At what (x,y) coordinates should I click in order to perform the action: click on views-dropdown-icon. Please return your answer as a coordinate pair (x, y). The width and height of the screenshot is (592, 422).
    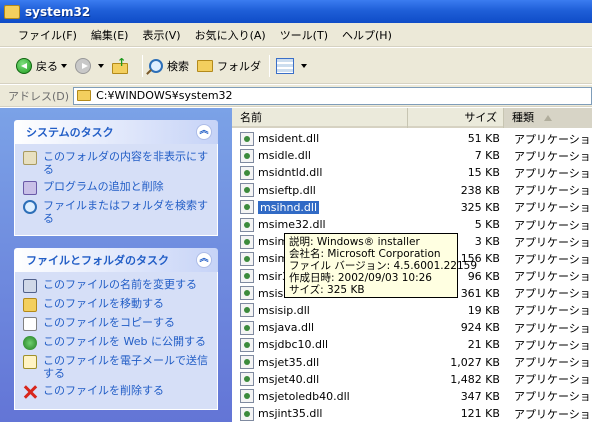
    Looking at the image, I should click on (304, 65).